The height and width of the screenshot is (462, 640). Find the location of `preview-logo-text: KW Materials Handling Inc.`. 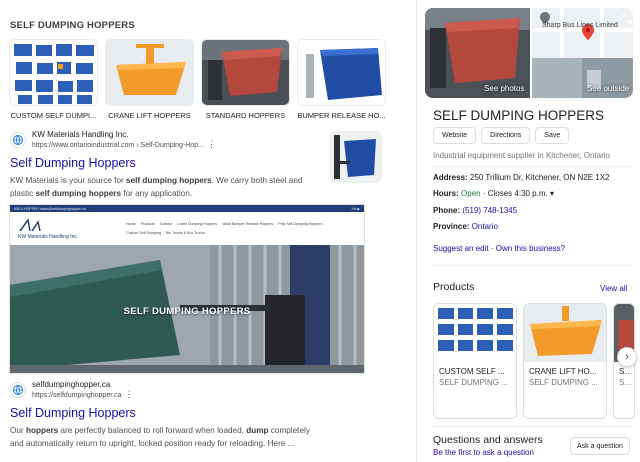

preview-logo-text: KW Materials Handling Inc. is located at coordinates (48, 236).